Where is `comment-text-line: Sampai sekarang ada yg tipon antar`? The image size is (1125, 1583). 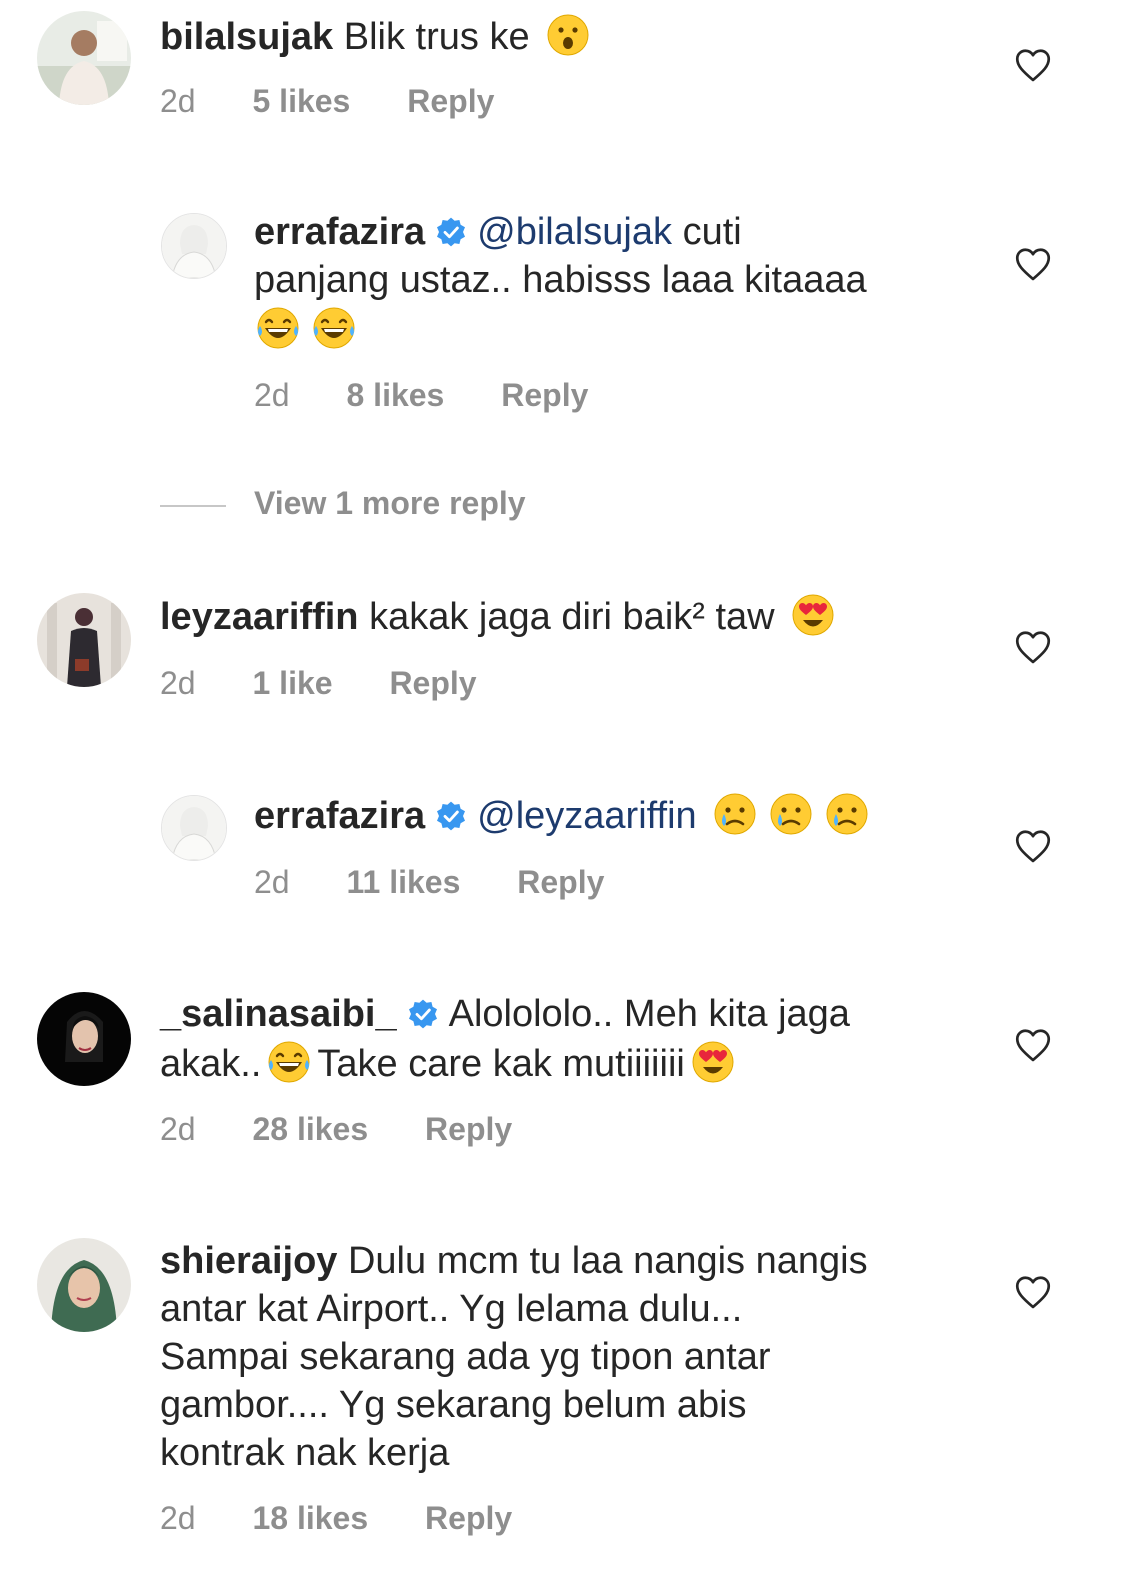 comment-text-line: Sampai sekarang ada yg tipon antar is located at coordinates (465, 1357).